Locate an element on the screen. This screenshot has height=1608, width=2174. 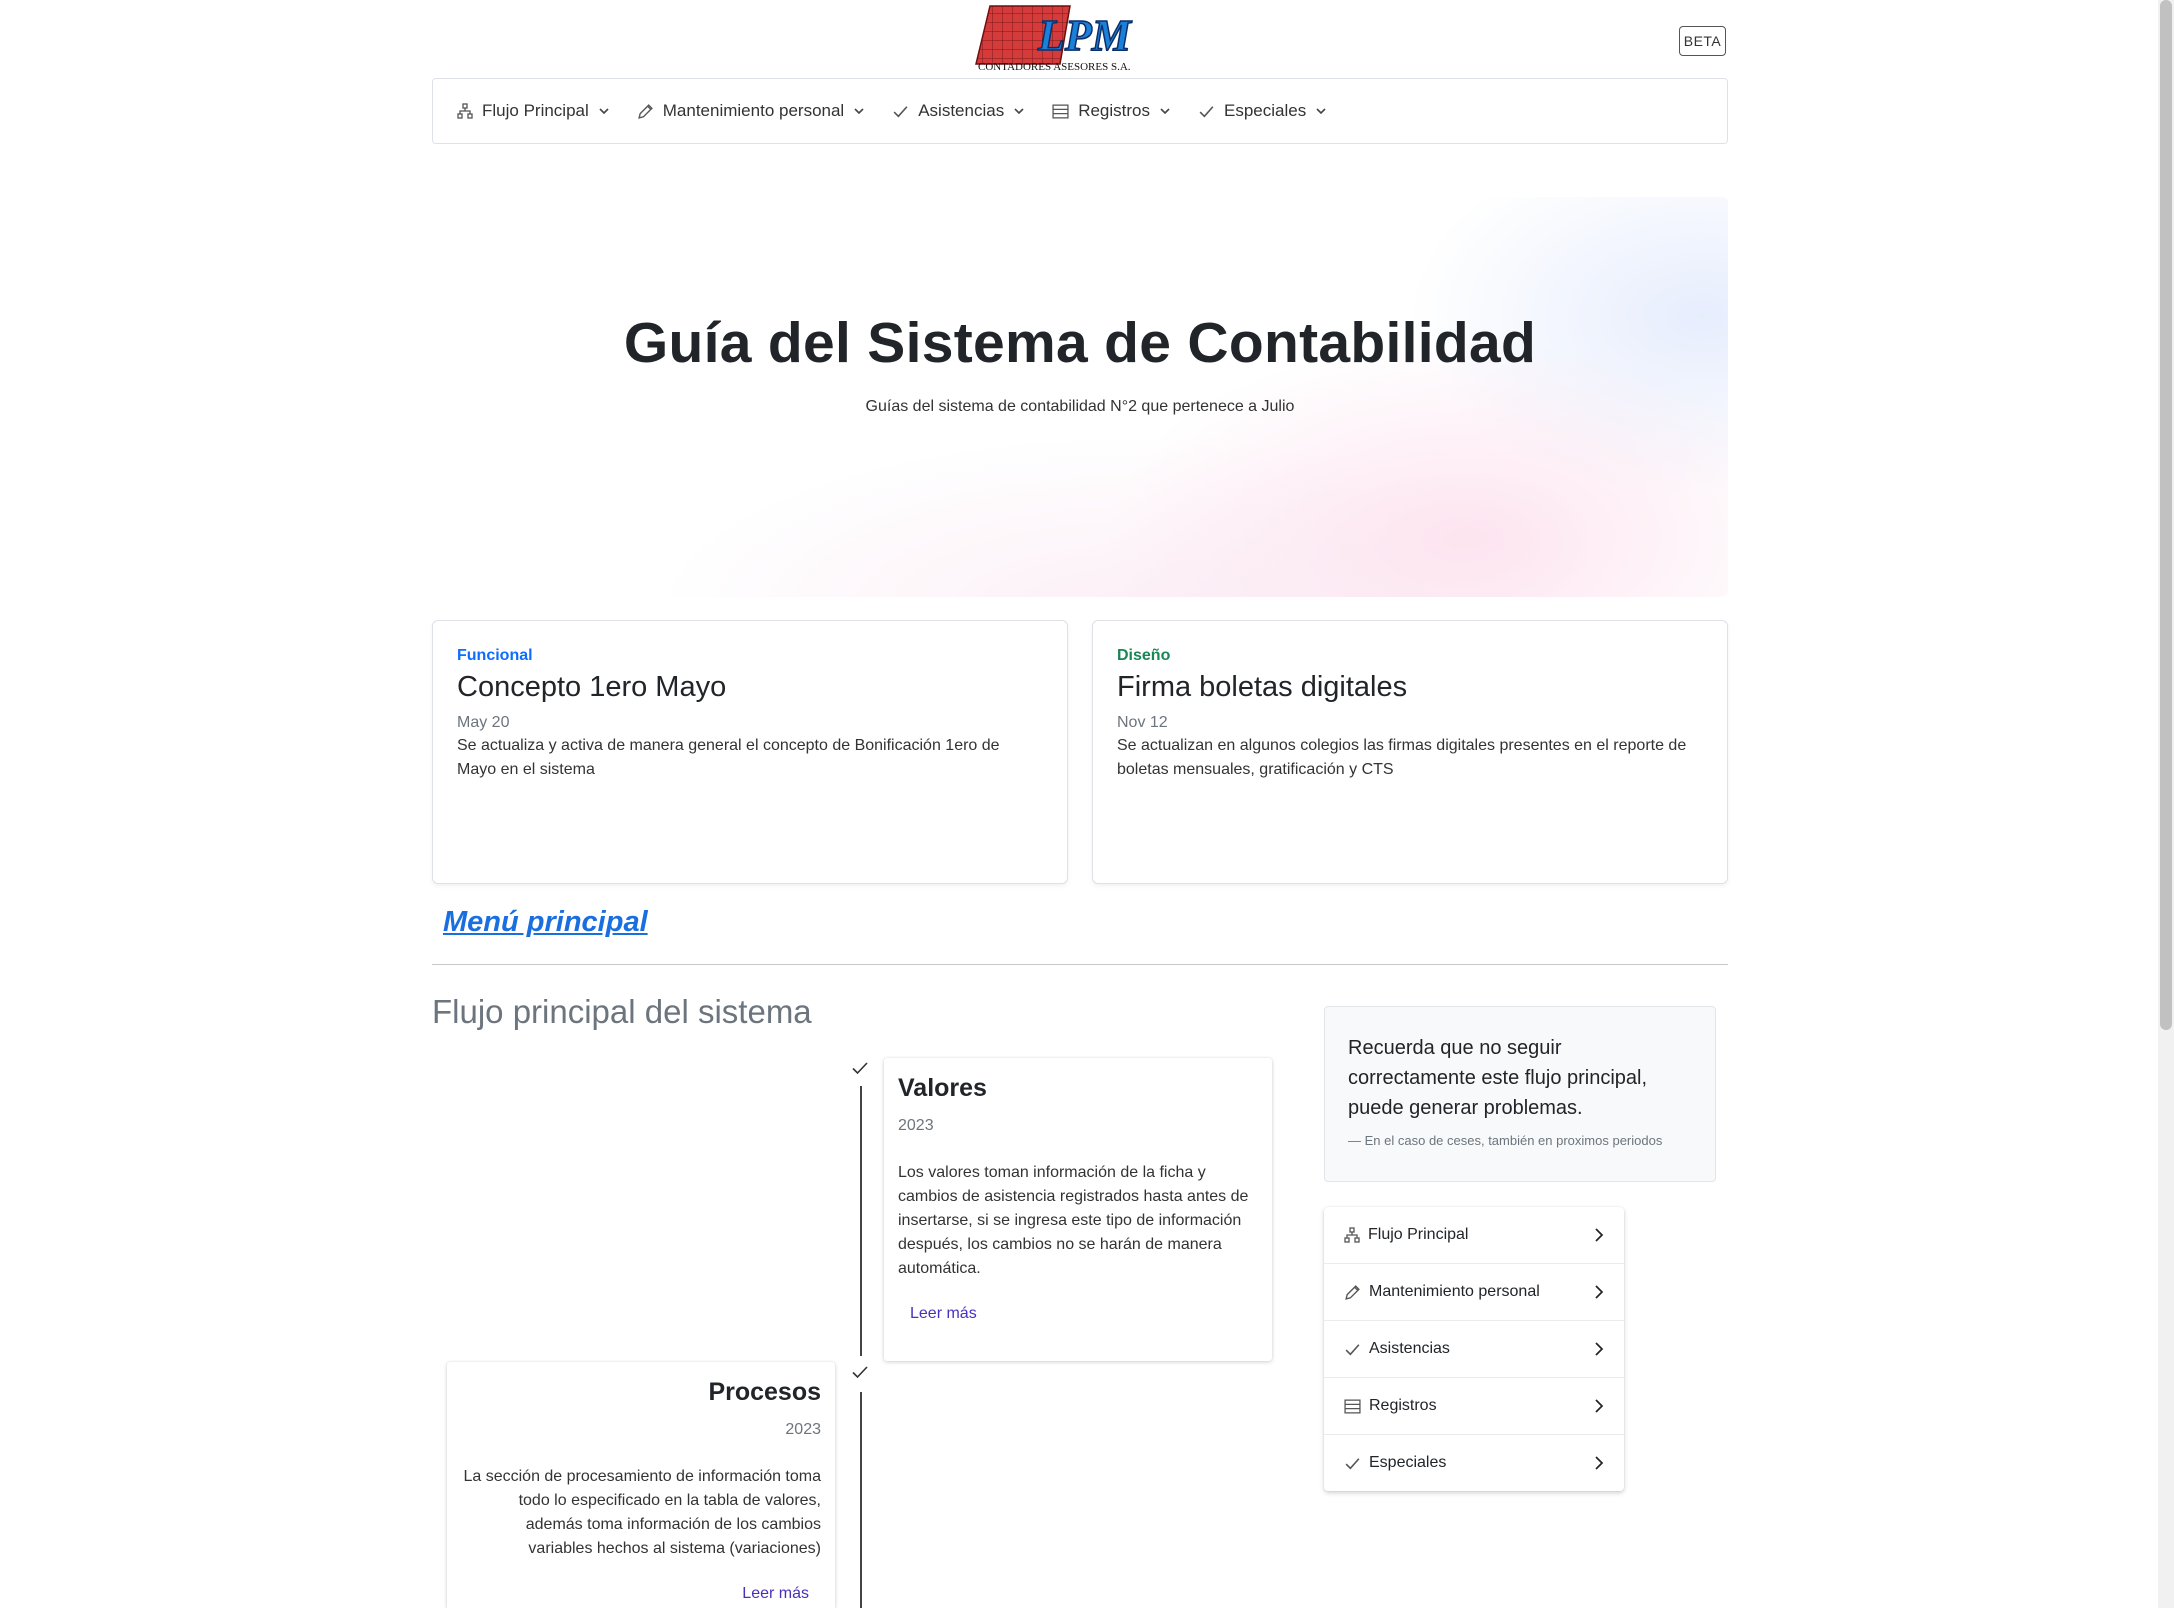
nav-item-especiales: Especiales is located at coordinates (1263, 111).